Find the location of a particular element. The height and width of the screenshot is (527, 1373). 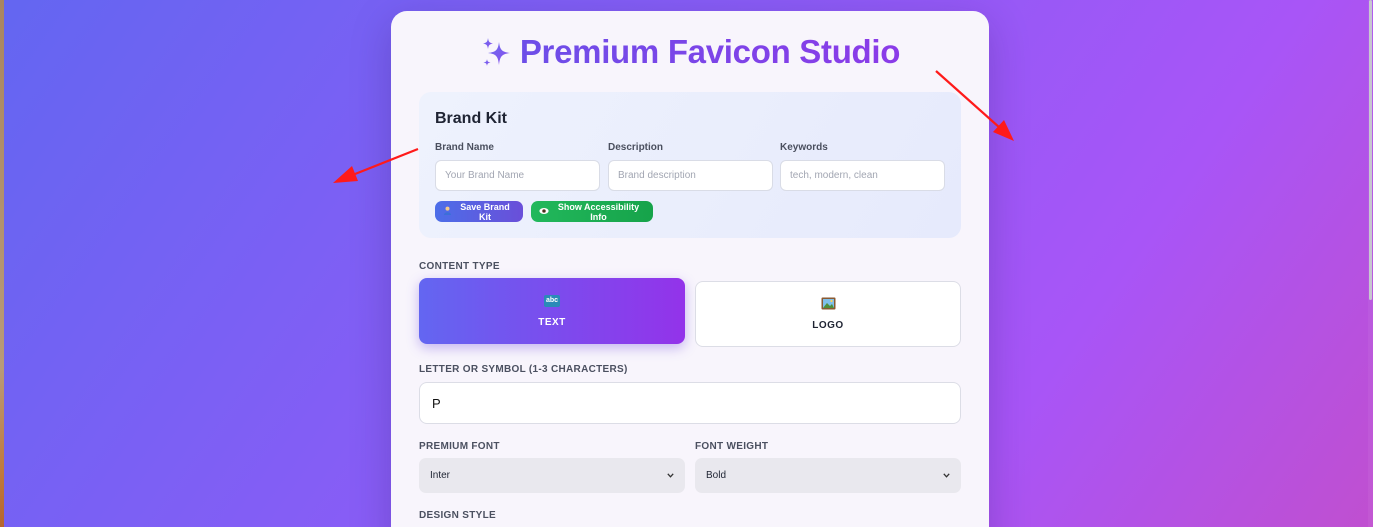

letter-symbol-input is located at coordinates (690, 403).